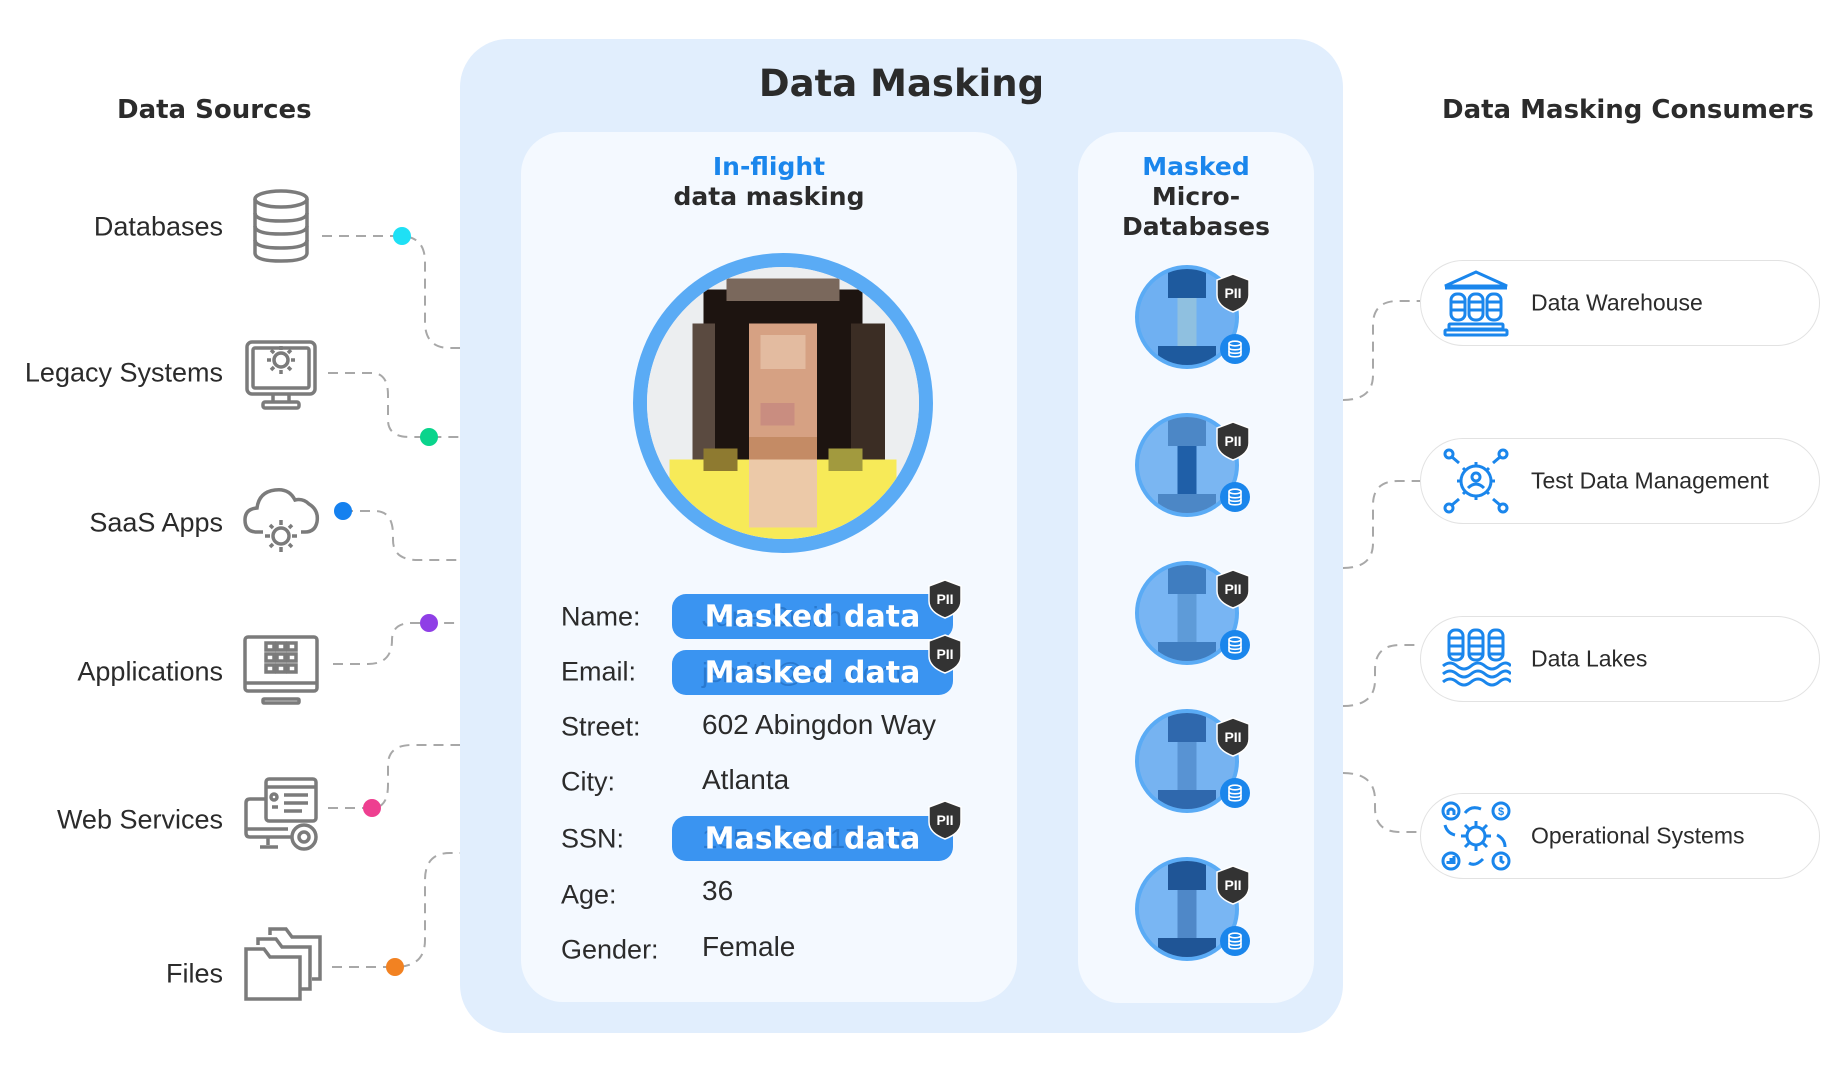 The image size is (1841, 1071). What do you see at coordinates (1381, 675) in the screenshot?
I see `connector-data-lakes` at bounding box center [1381, 675].